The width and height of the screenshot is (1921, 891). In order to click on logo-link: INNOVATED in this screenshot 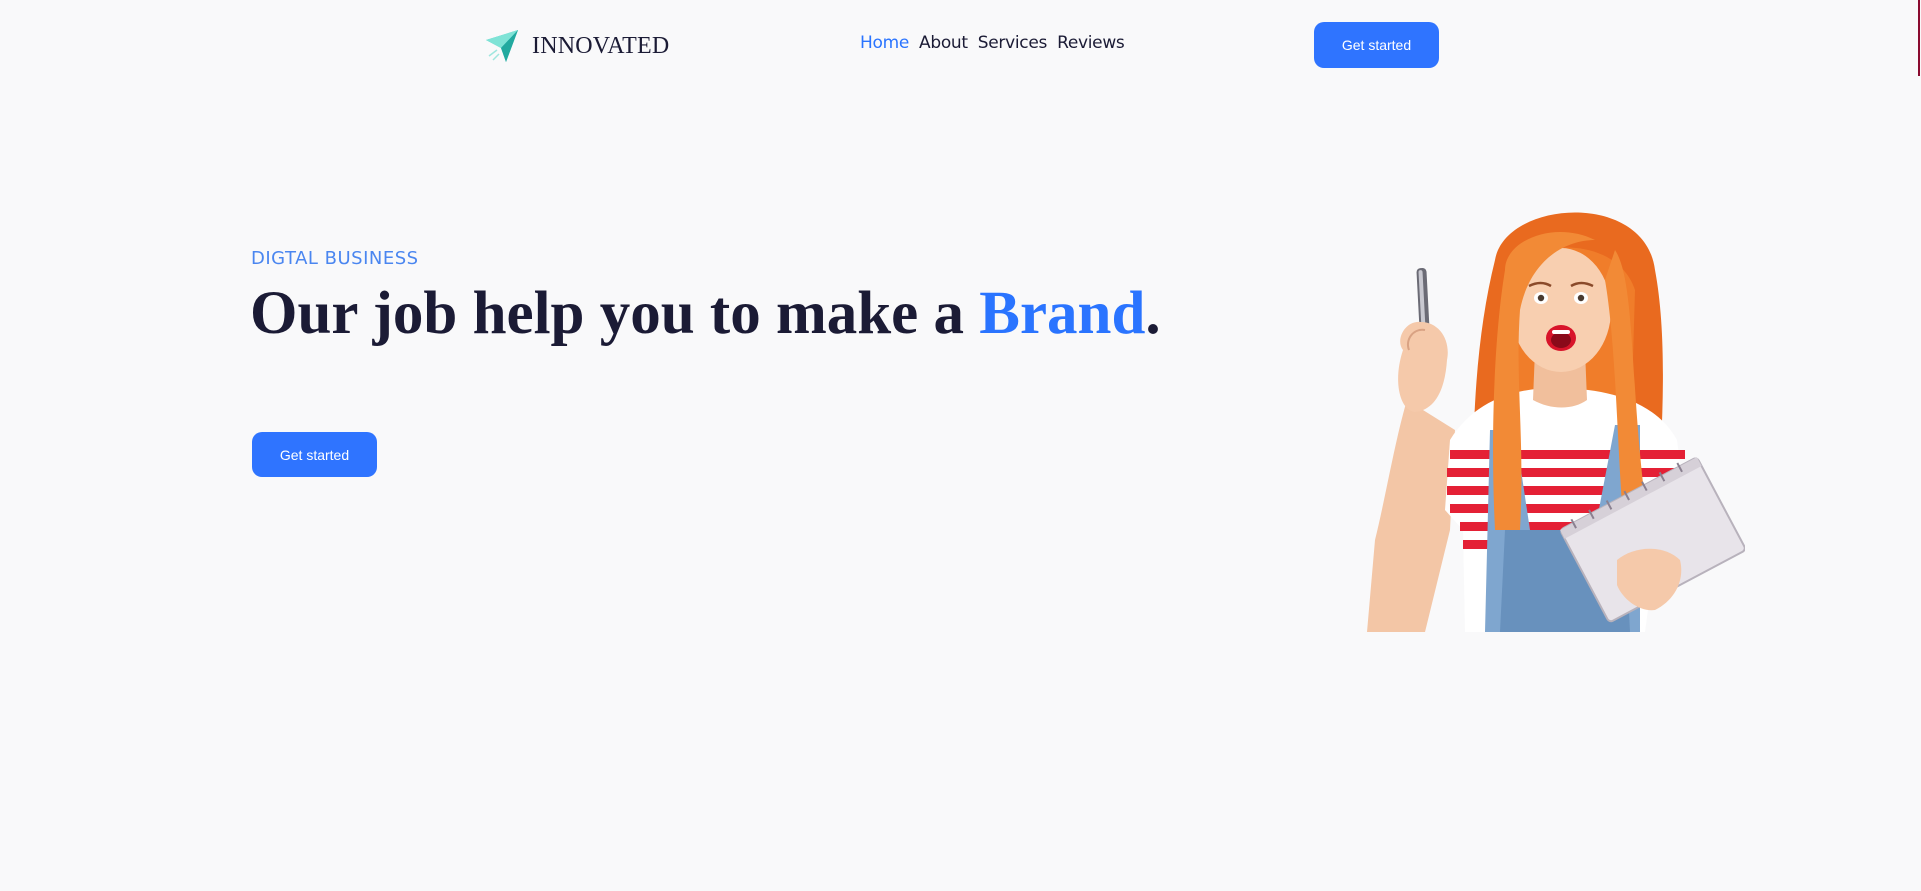, I will do `click(576, 46)`.